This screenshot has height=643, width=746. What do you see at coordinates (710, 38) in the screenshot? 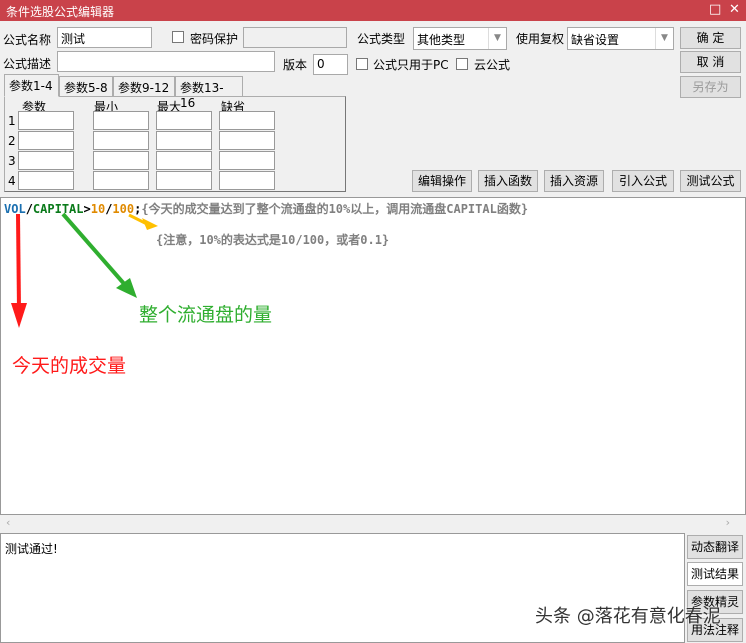
I see `ok-button: 确 定` at bounding box center [710, 38].